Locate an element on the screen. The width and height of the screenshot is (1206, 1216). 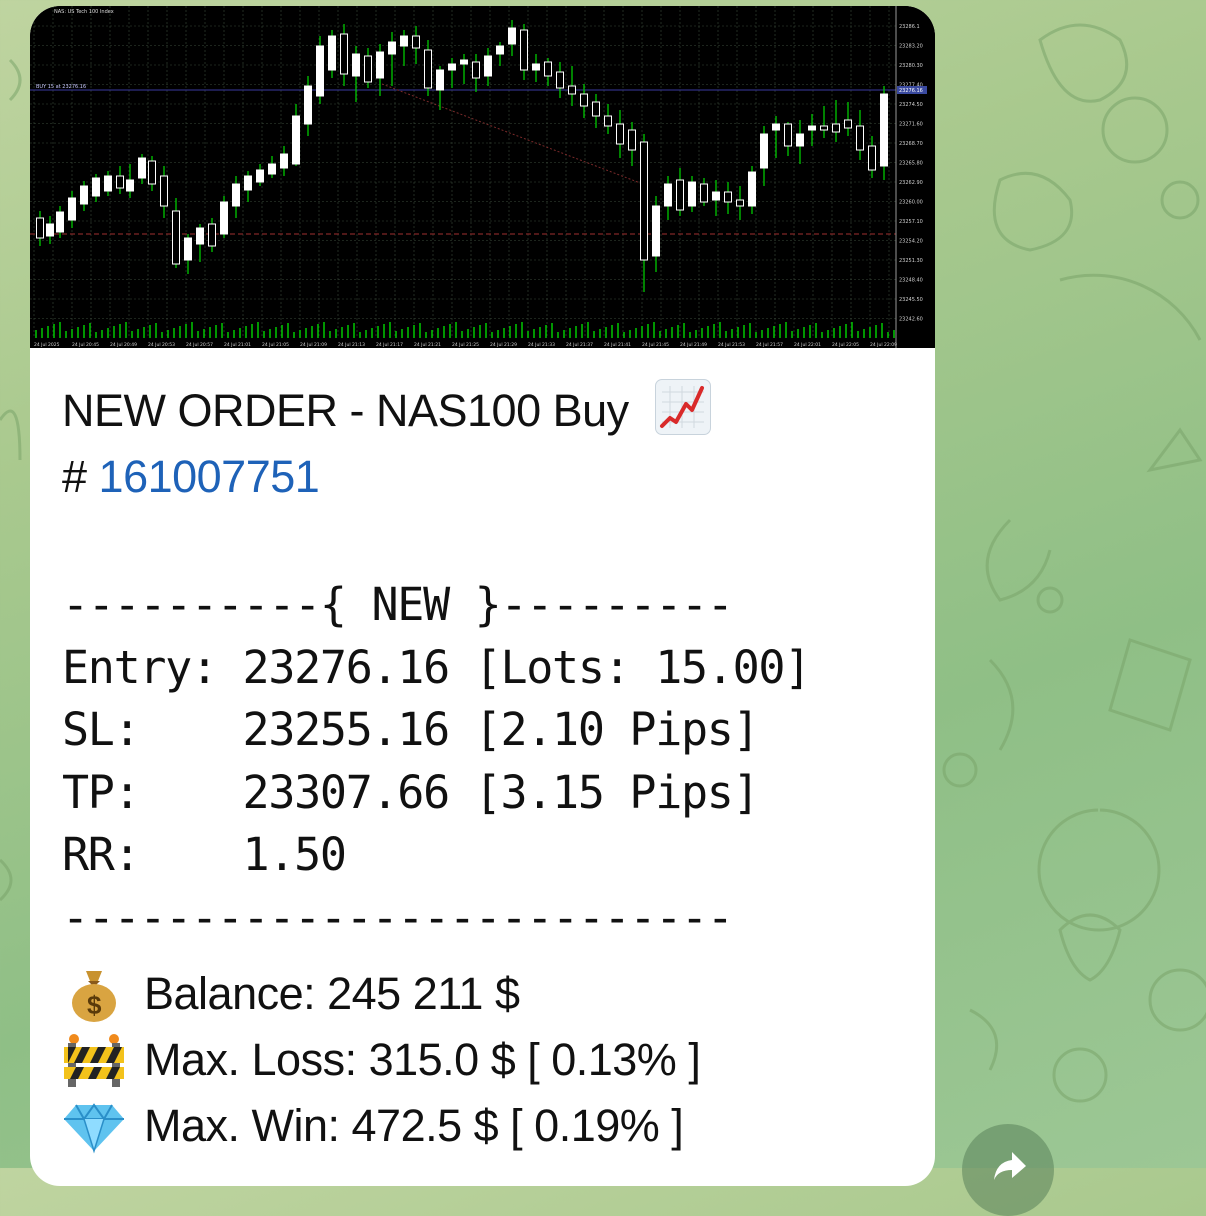
time-axis-label: 24 Jul 21:57 is located at coordinates (769, 345).